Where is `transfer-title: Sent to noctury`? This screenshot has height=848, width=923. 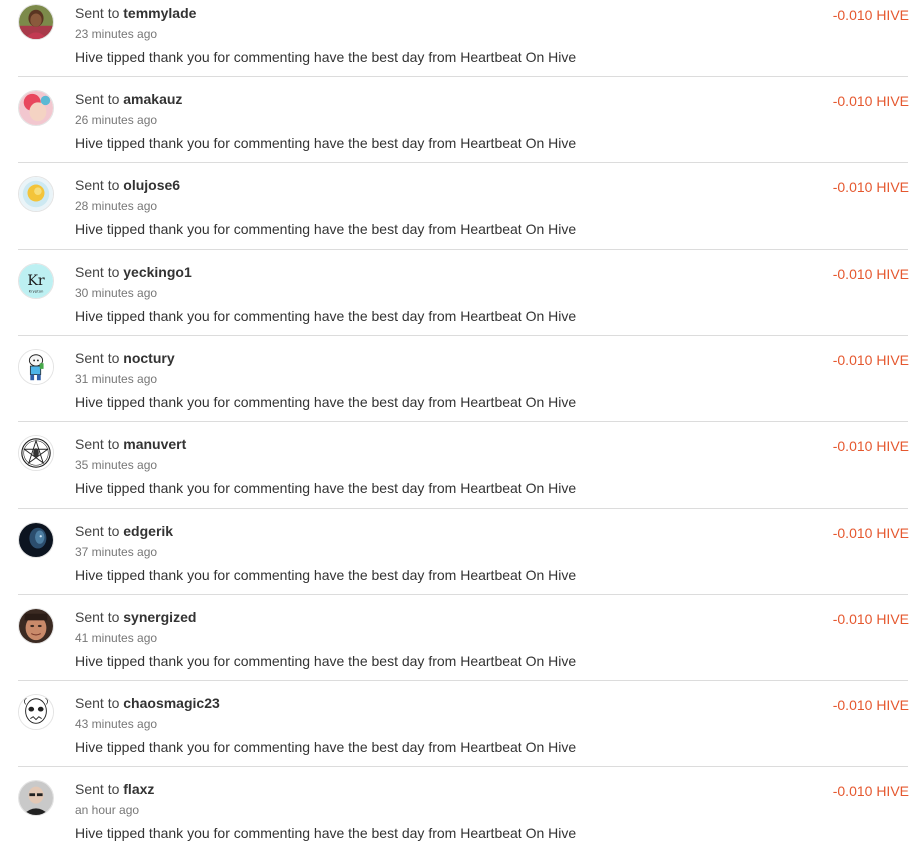 transfer-title: Sent to noctury is located at coordinates (125, 358).